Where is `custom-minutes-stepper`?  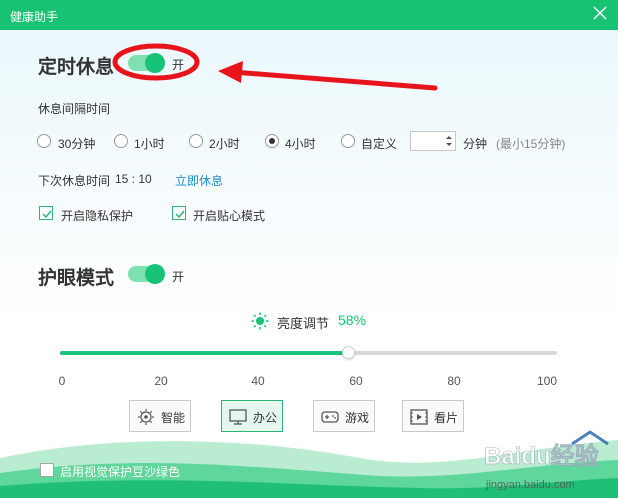
custom-minutes-stepper is located at coordinates (433, 141).